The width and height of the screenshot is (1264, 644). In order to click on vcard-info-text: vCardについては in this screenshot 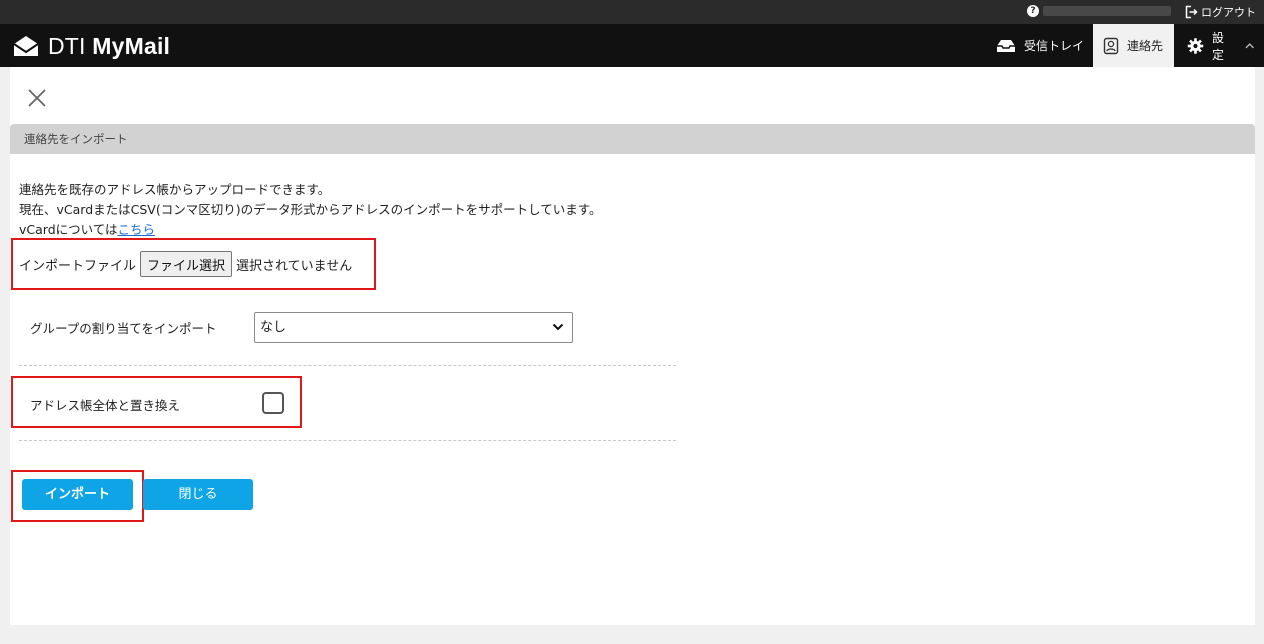, I will do `click(68, 229)`.